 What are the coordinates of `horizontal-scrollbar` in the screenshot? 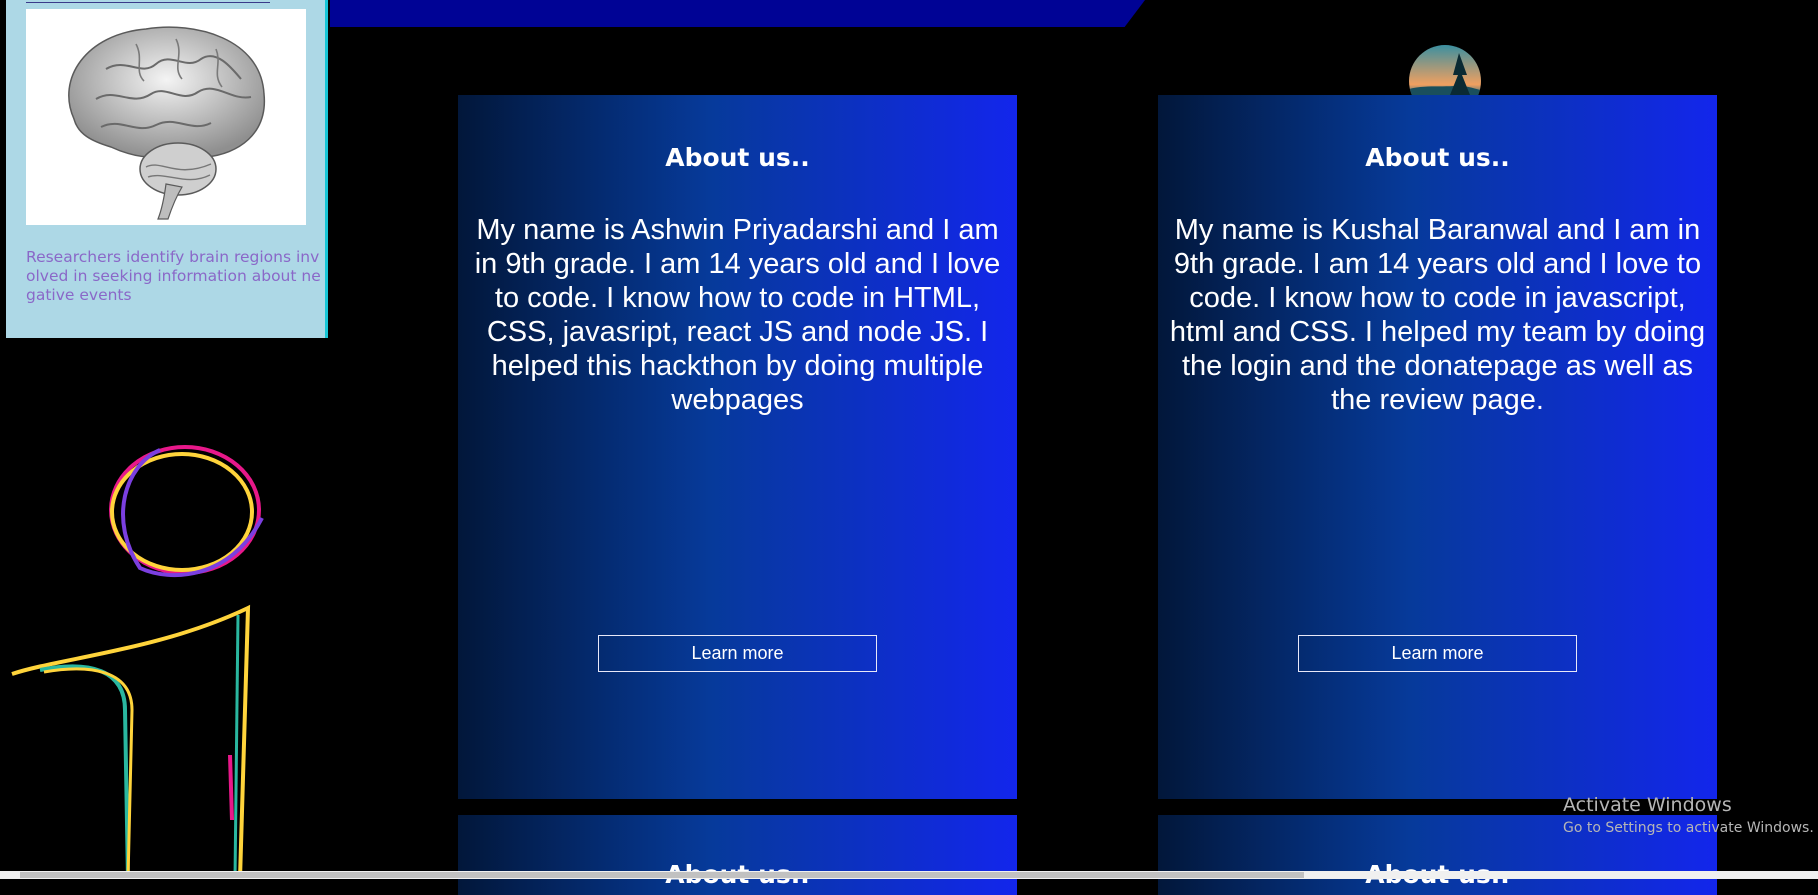 It's located at (909, 875).